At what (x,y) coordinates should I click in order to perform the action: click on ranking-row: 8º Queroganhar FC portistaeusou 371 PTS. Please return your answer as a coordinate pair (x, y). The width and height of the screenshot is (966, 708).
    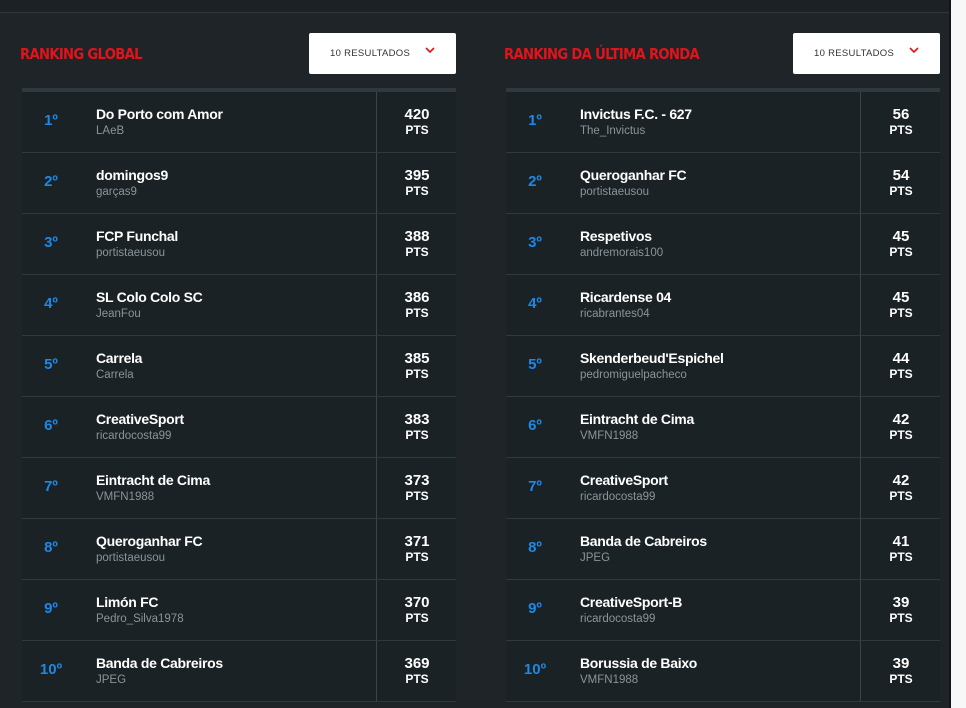
    Looking at the image, I should click on (239, 549).